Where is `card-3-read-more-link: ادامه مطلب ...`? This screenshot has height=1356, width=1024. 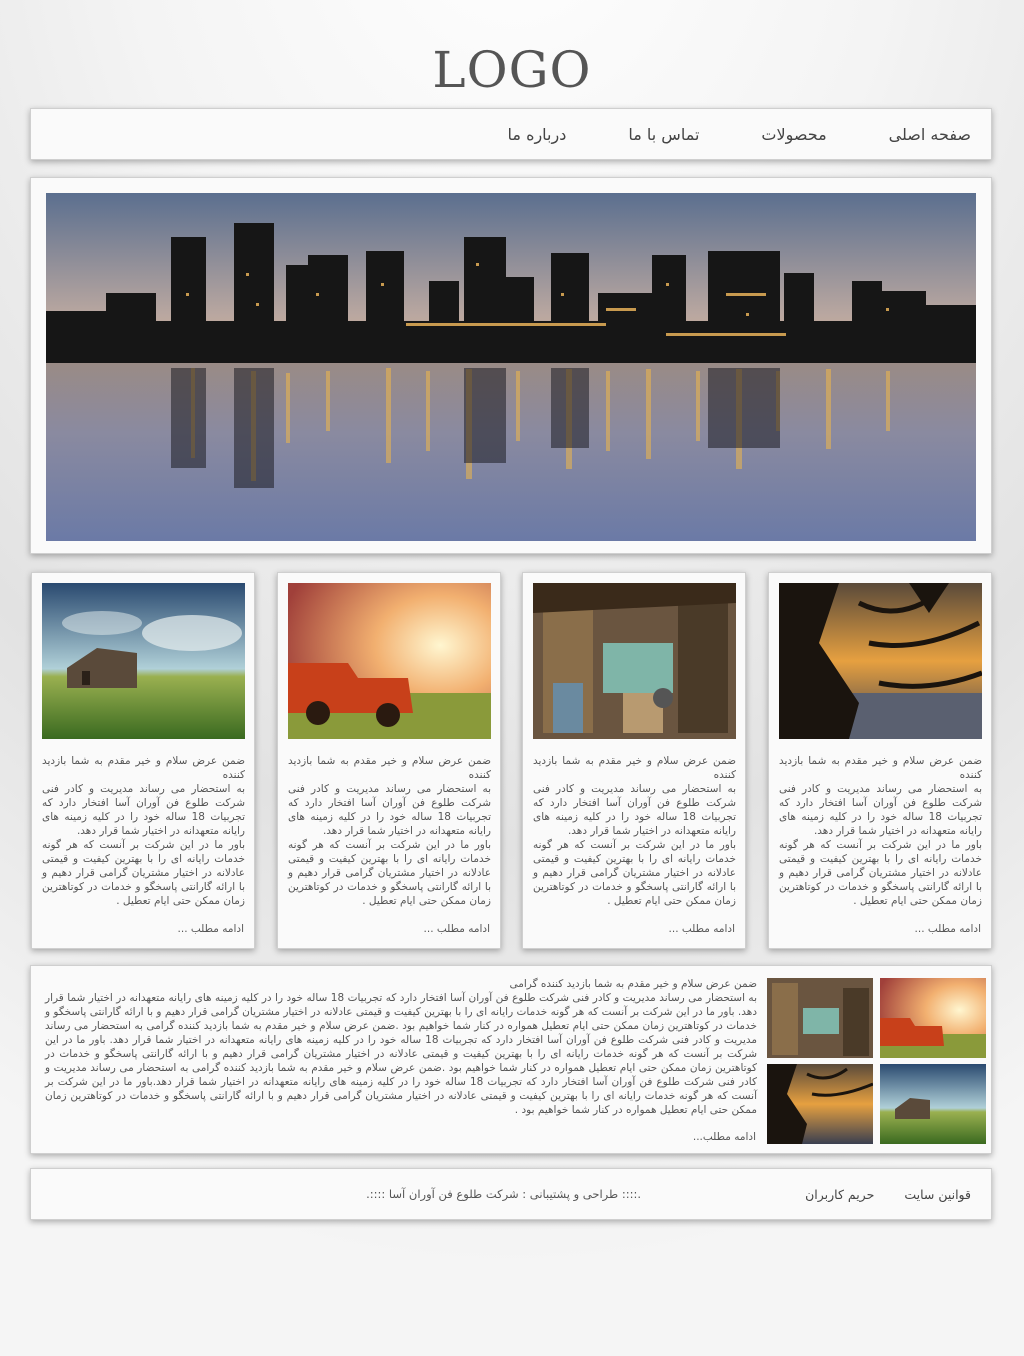 card-3-read-more-link: ادامه مطلب ... is located at coordinates (457, 929).